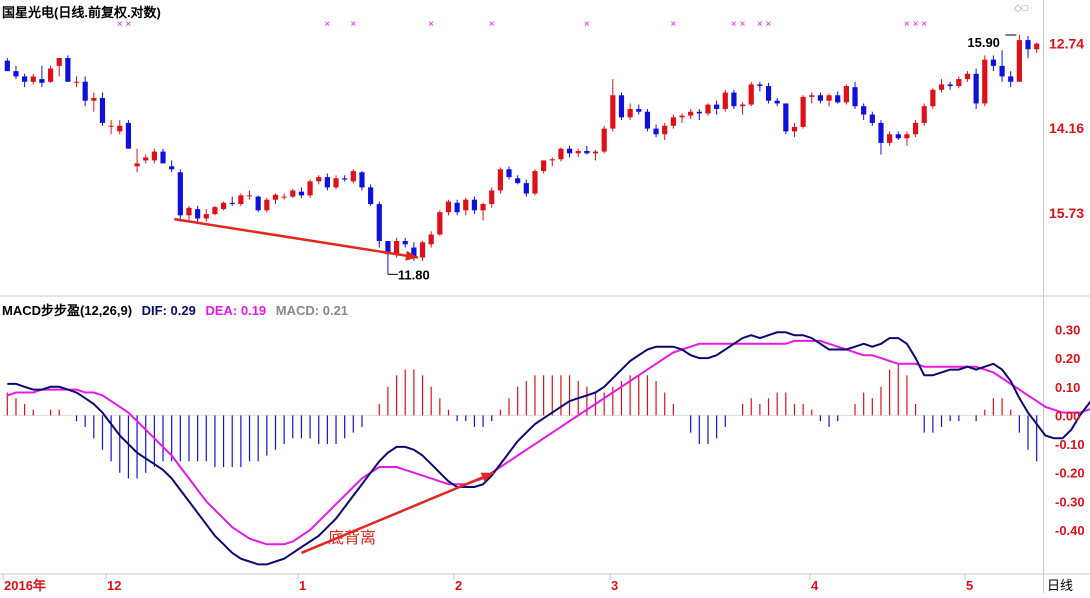 This screenshot has width=1090, height=598. I want to click on window-controls-icon: ◇□, so click(1021, 8).